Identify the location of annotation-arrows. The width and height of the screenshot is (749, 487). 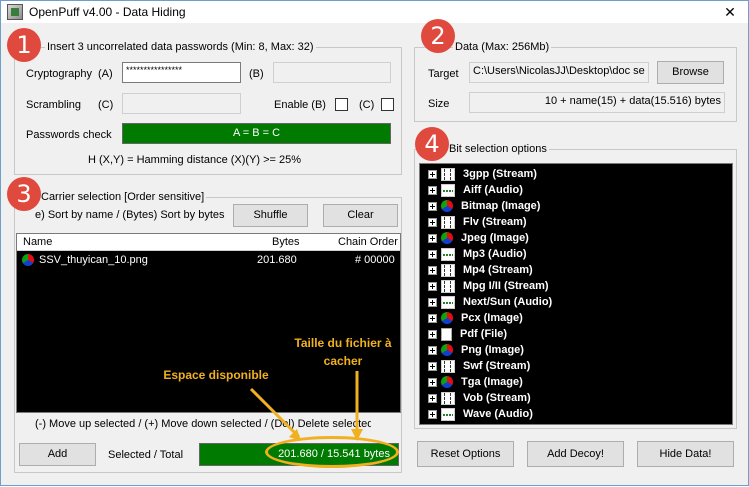
(306, 406).